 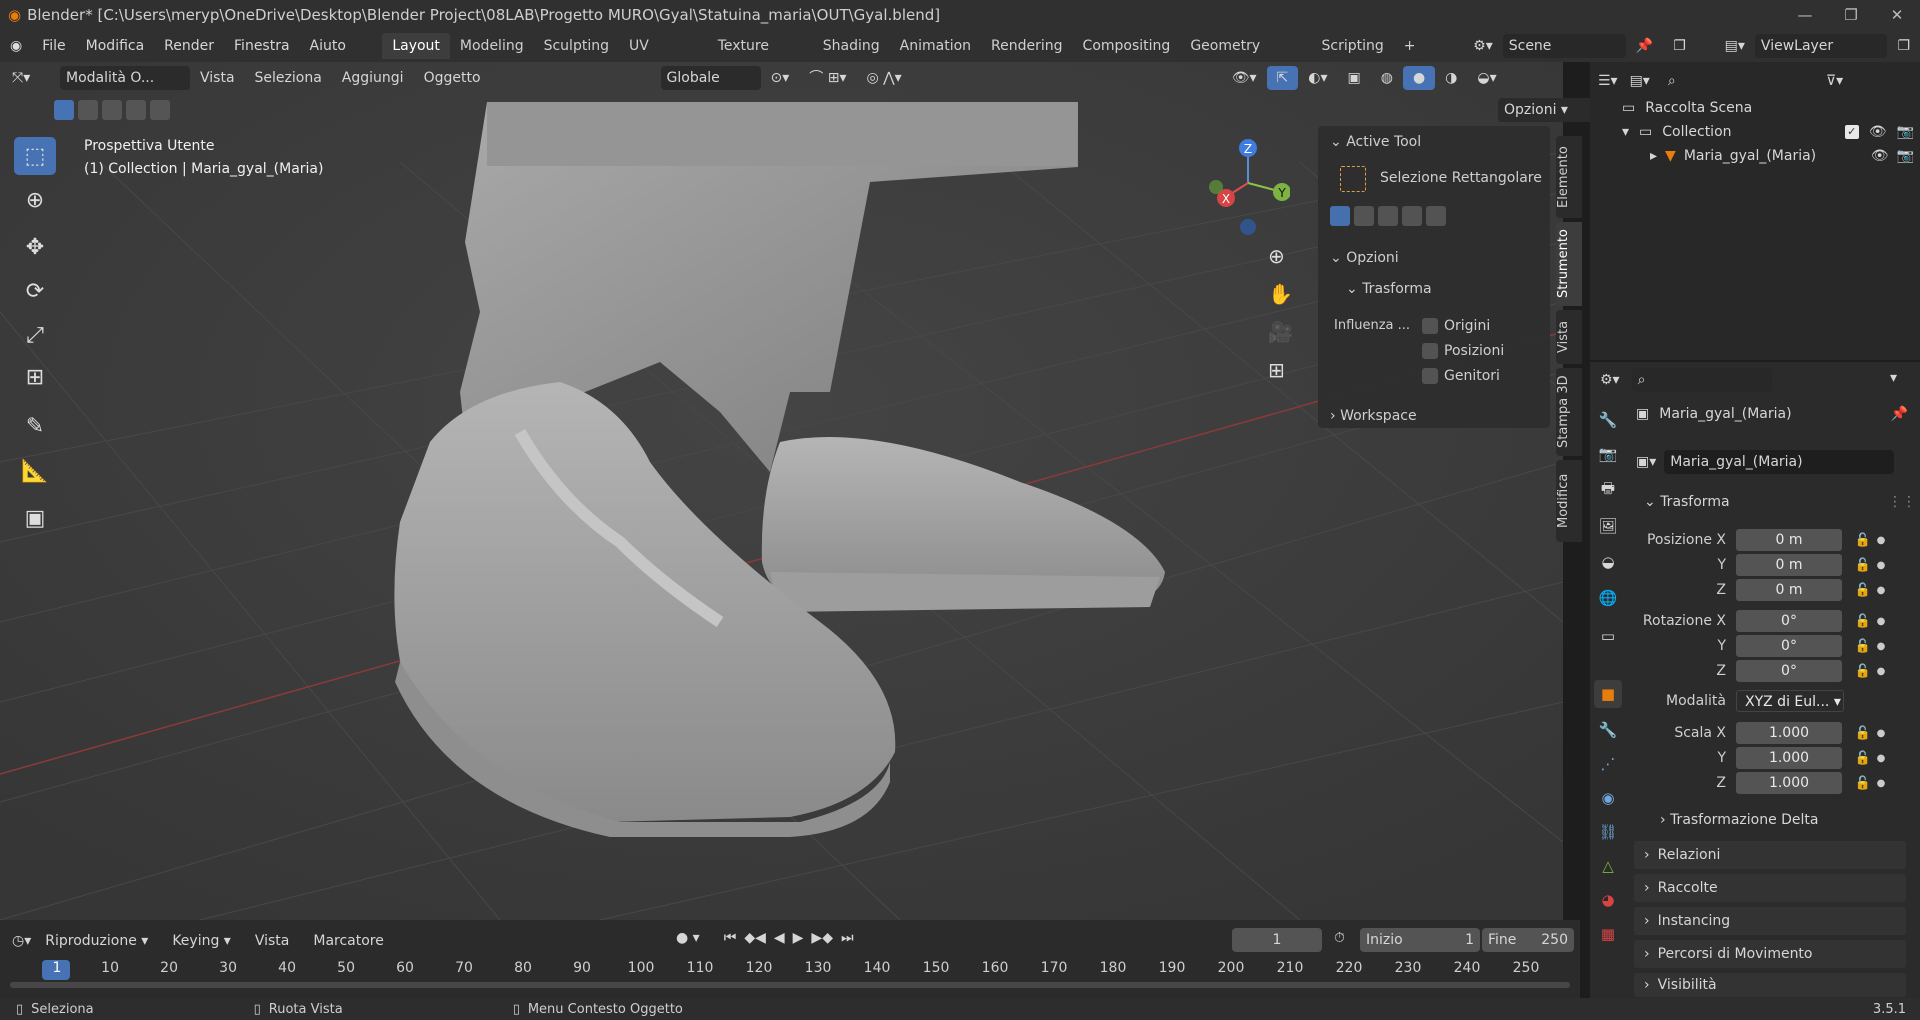 I want to click on menu-aiuto: Aiuto, so click(x=328, y=46).